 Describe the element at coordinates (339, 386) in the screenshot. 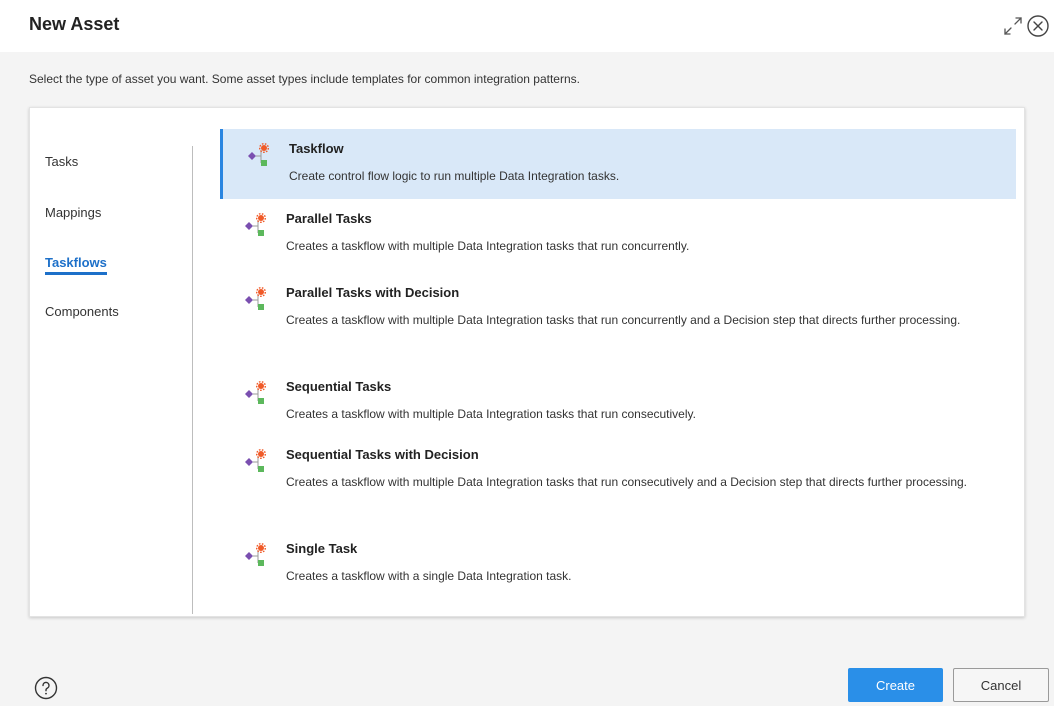

I see `option-title: Sequential Tasks` at that location.